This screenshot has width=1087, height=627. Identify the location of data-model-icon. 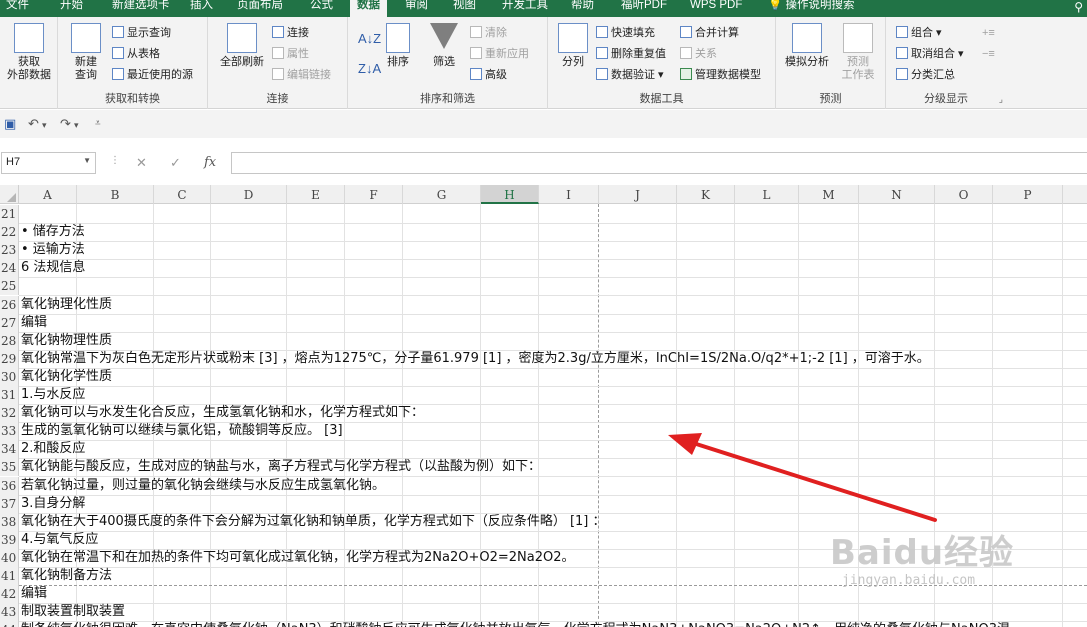
(686, 74).